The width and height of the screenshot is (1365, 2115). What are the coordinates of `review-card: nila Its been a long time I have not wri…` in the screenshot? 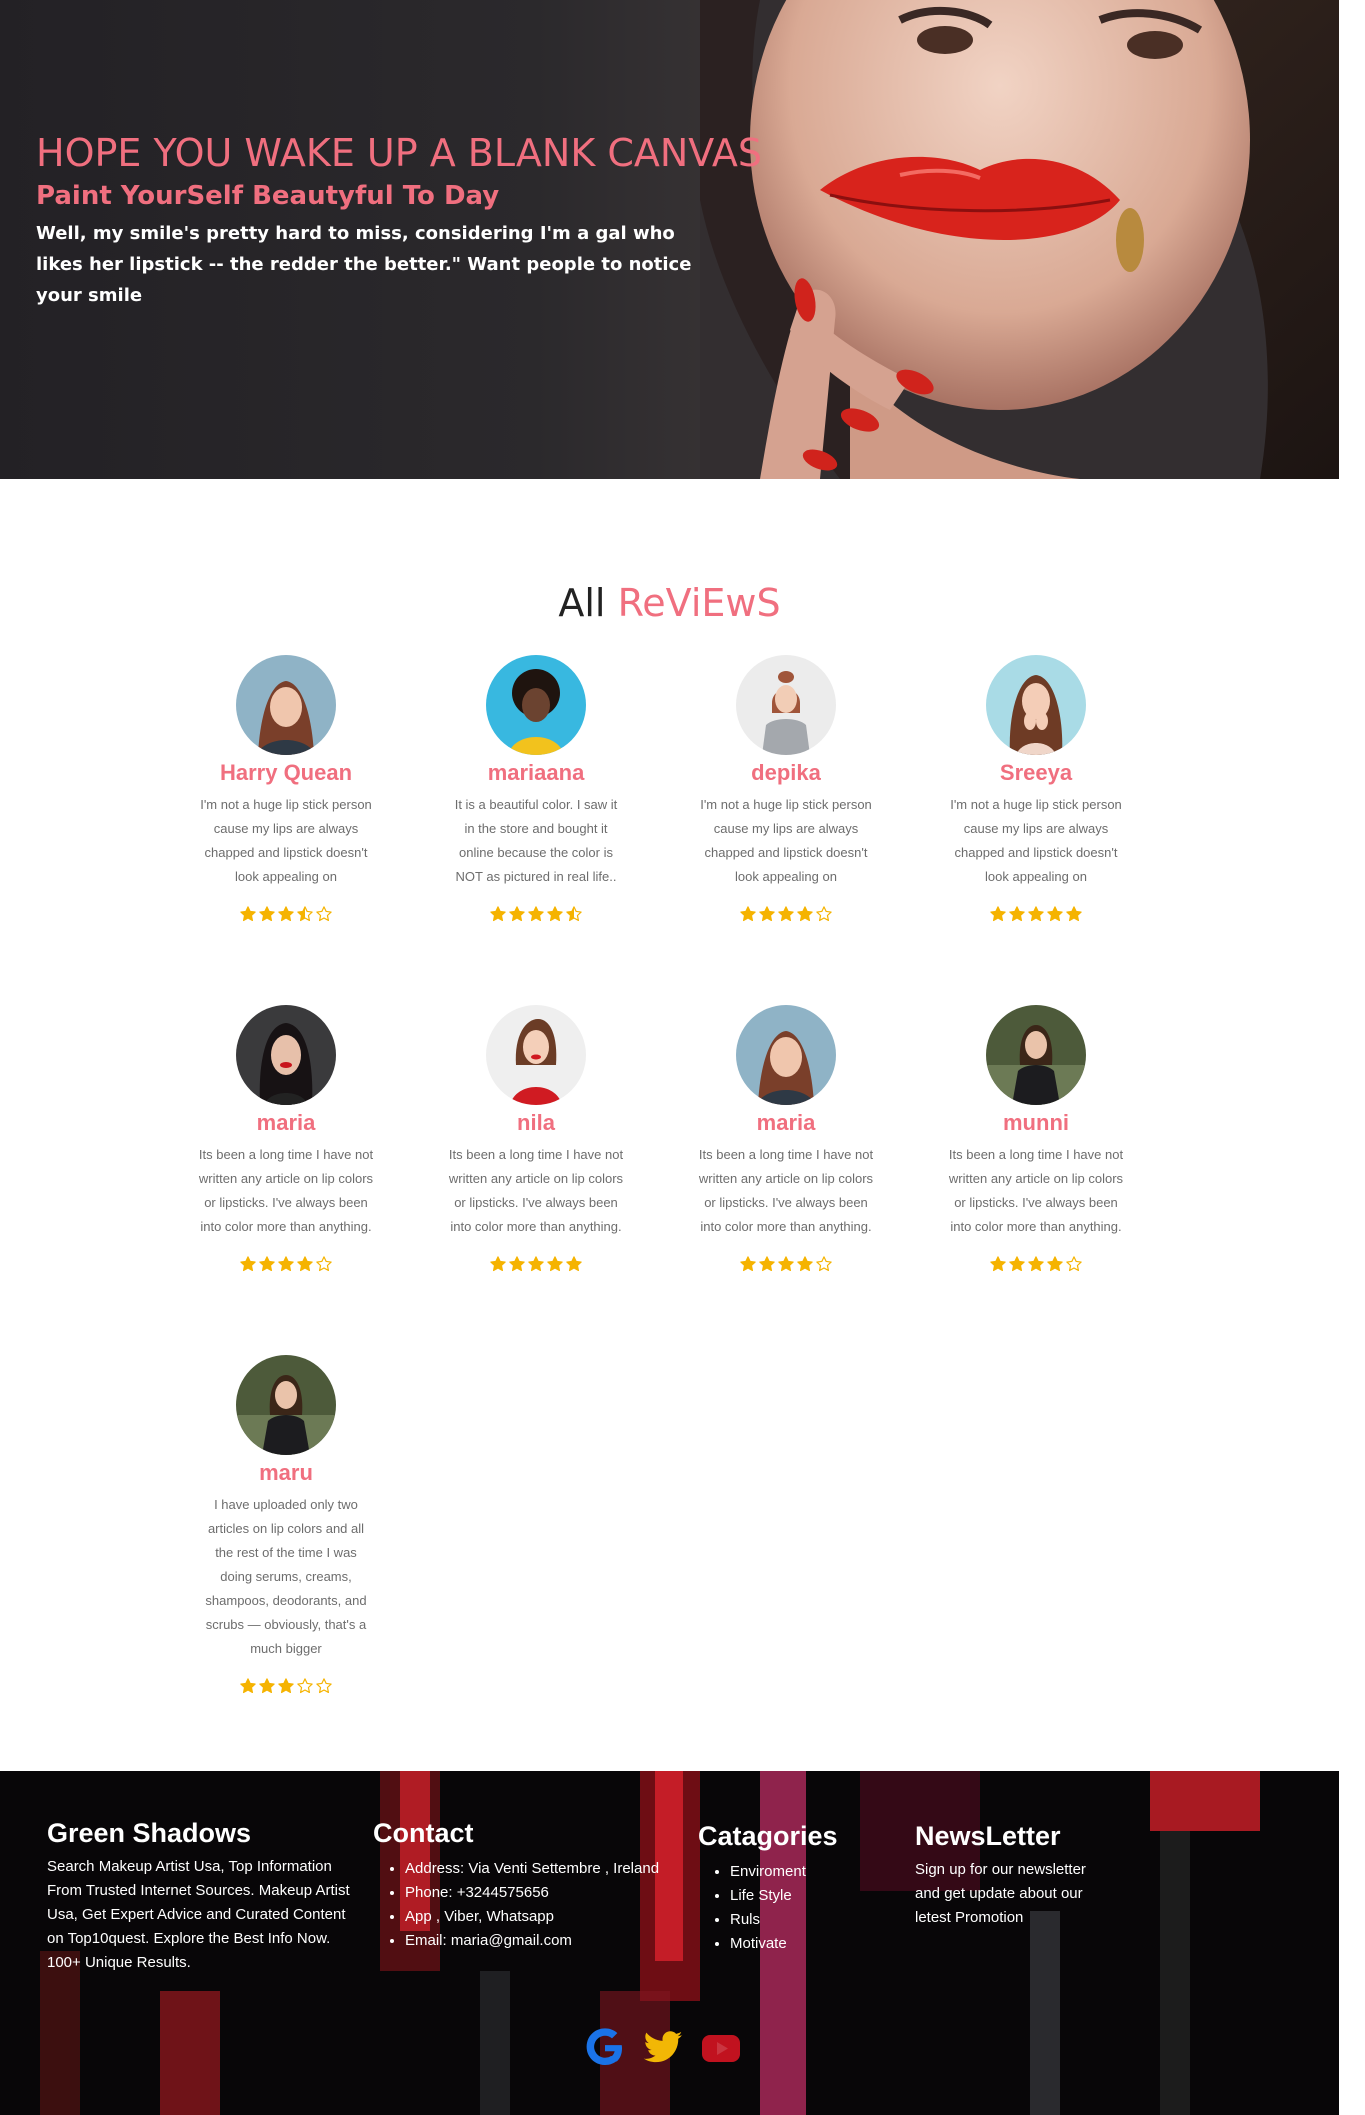 It's located at (536, 1140).